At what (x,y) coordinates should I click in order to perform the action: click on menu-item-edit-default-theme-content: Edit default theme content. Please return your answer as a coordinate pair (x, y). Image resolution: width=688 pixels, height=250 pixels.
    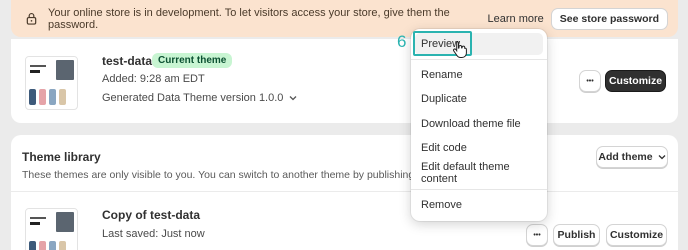
    Looking at the image, I should click on (479, 173).